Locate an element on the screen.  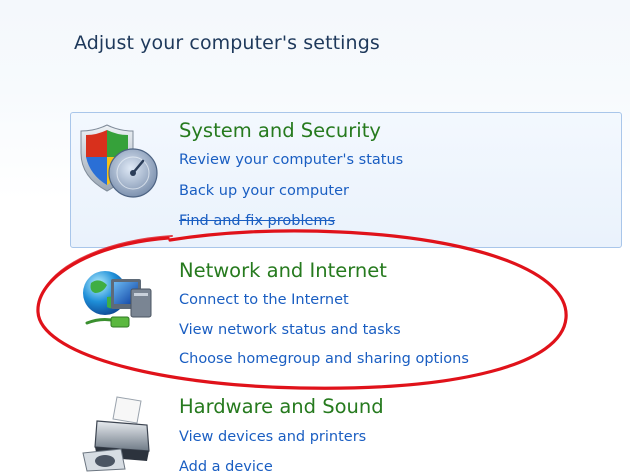
category-title: System and Security is located at coordinates (280, 130).